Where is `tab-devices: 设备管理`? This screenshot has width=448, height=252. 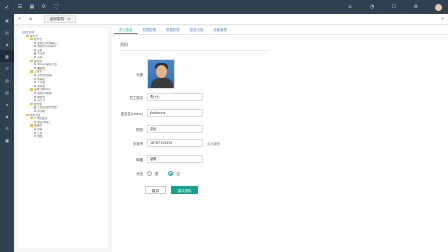 tab-devices: 设备管理 is located at coordinates (220, 30).